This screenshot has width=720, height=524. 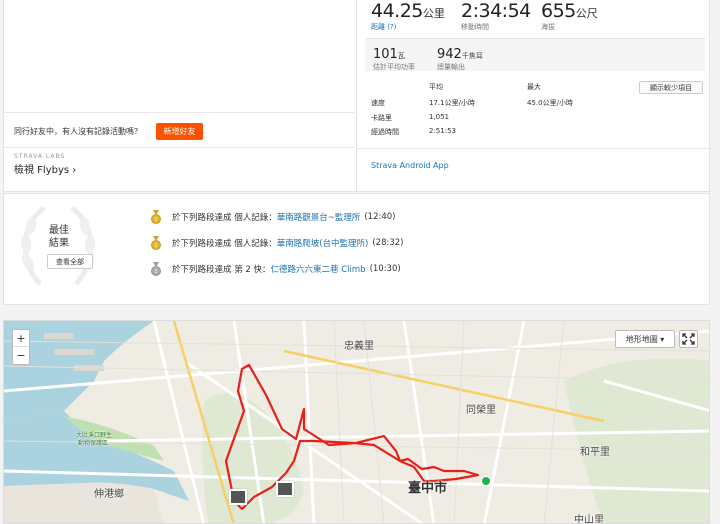 What do you see at coordinates (21, 338) in the screenshot?
I see `zoom-in-button: +` at bounding box center [21, 338].